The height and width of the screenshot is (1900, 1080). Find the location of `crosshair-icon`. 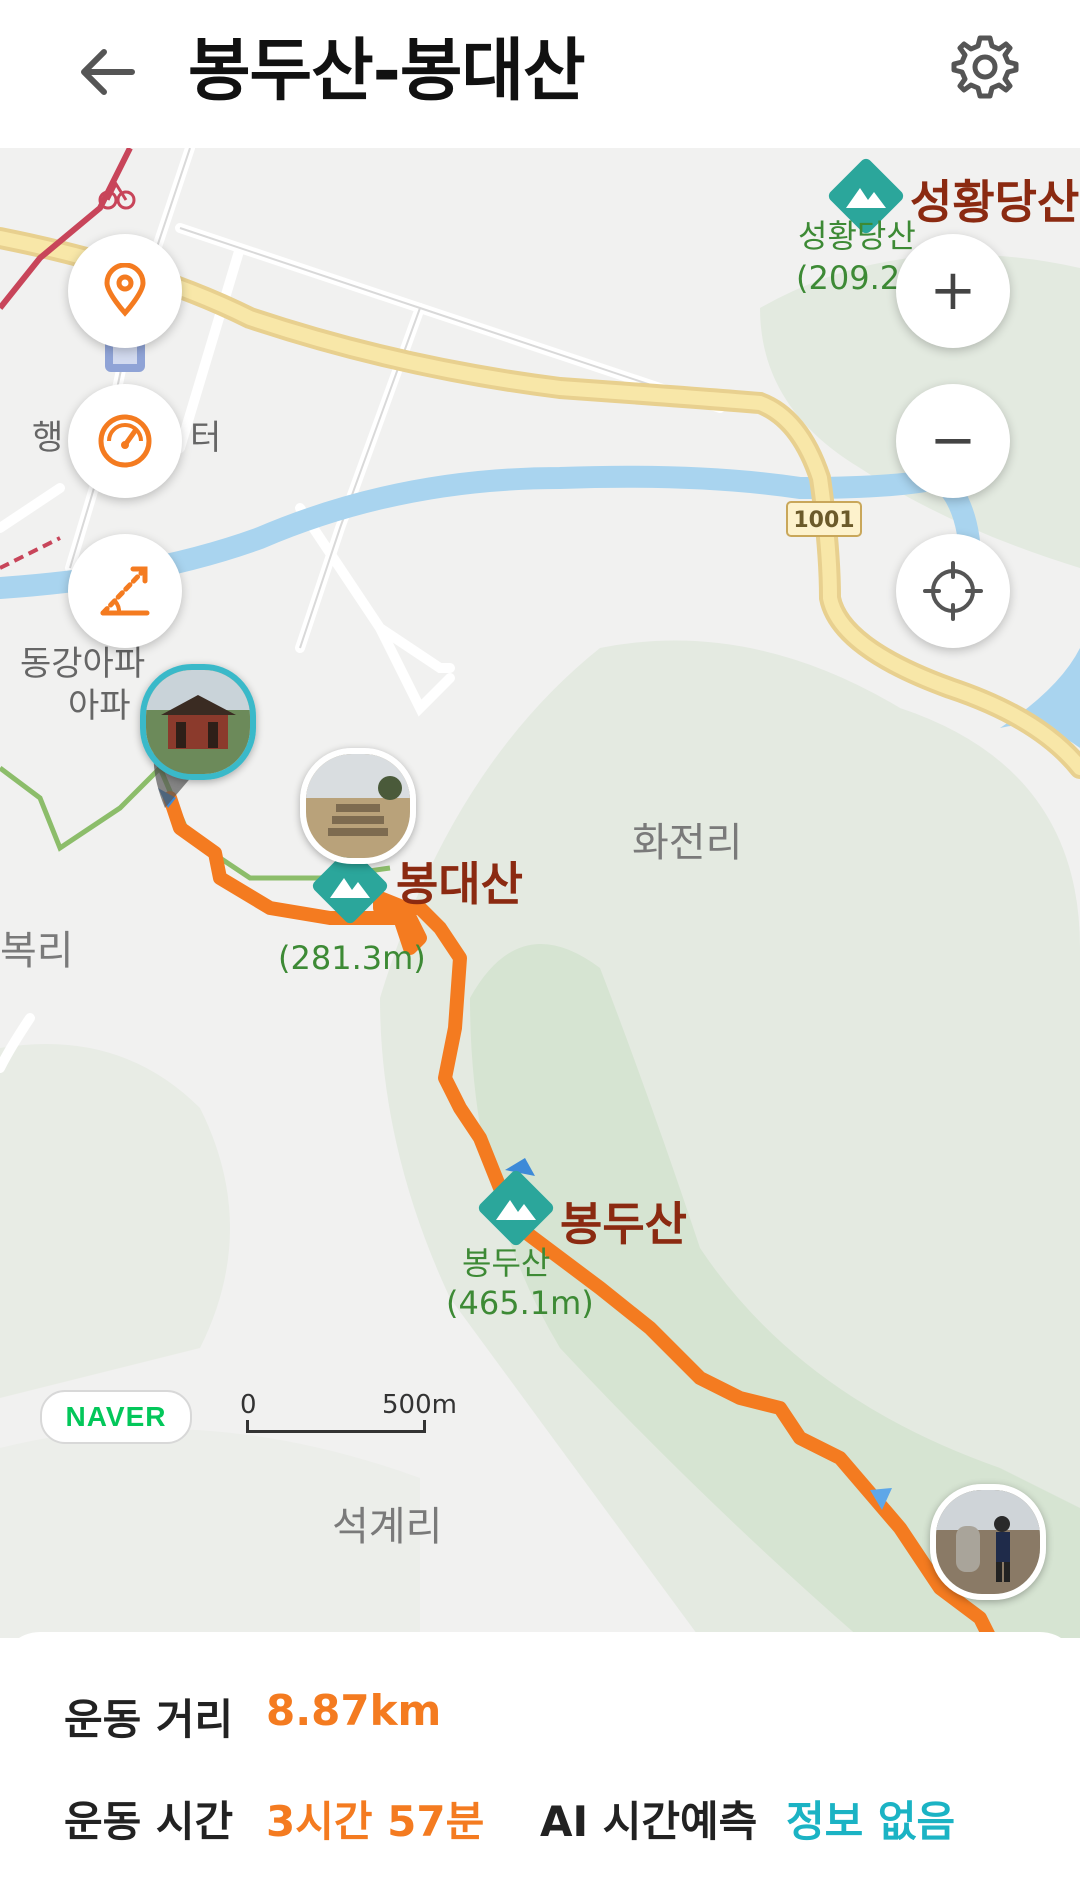

crosshair-icon is located at coordinates (953, 591).